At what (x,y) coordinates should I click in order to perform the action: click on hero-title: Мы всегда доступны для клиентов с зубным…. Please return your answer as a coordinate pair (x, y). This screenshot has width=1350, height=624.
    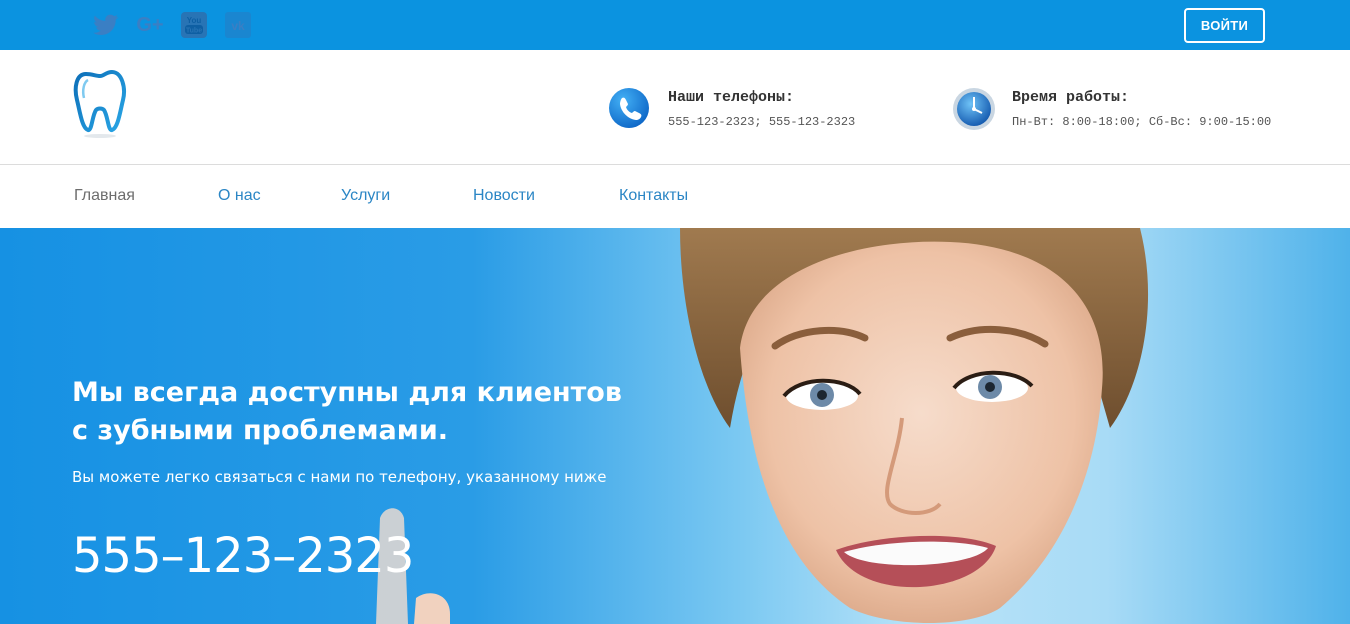
    Looking at the image, I should click on (352, 412).